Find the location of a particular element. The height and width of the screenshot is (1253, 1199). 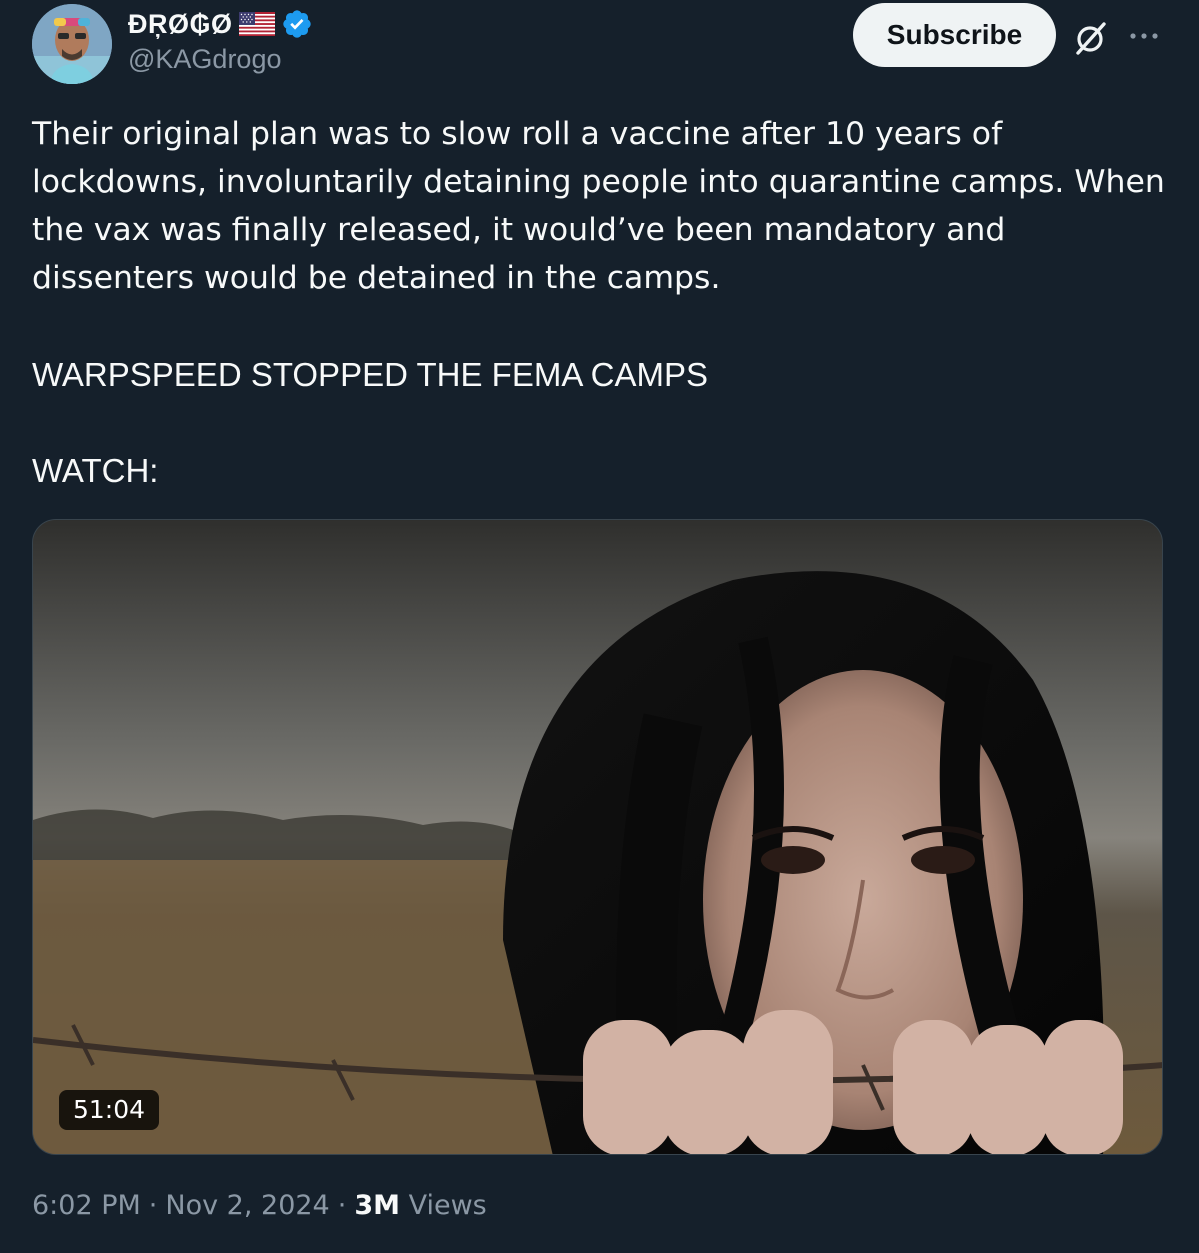

views-count: 3M is located at coordinates (377, 1205).